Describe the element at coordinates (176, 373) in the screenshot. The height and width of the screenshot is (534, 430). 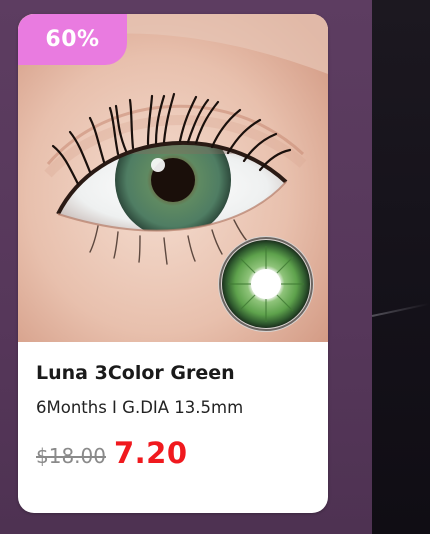
I see `product-name: Luna 3Color Green` at that location.